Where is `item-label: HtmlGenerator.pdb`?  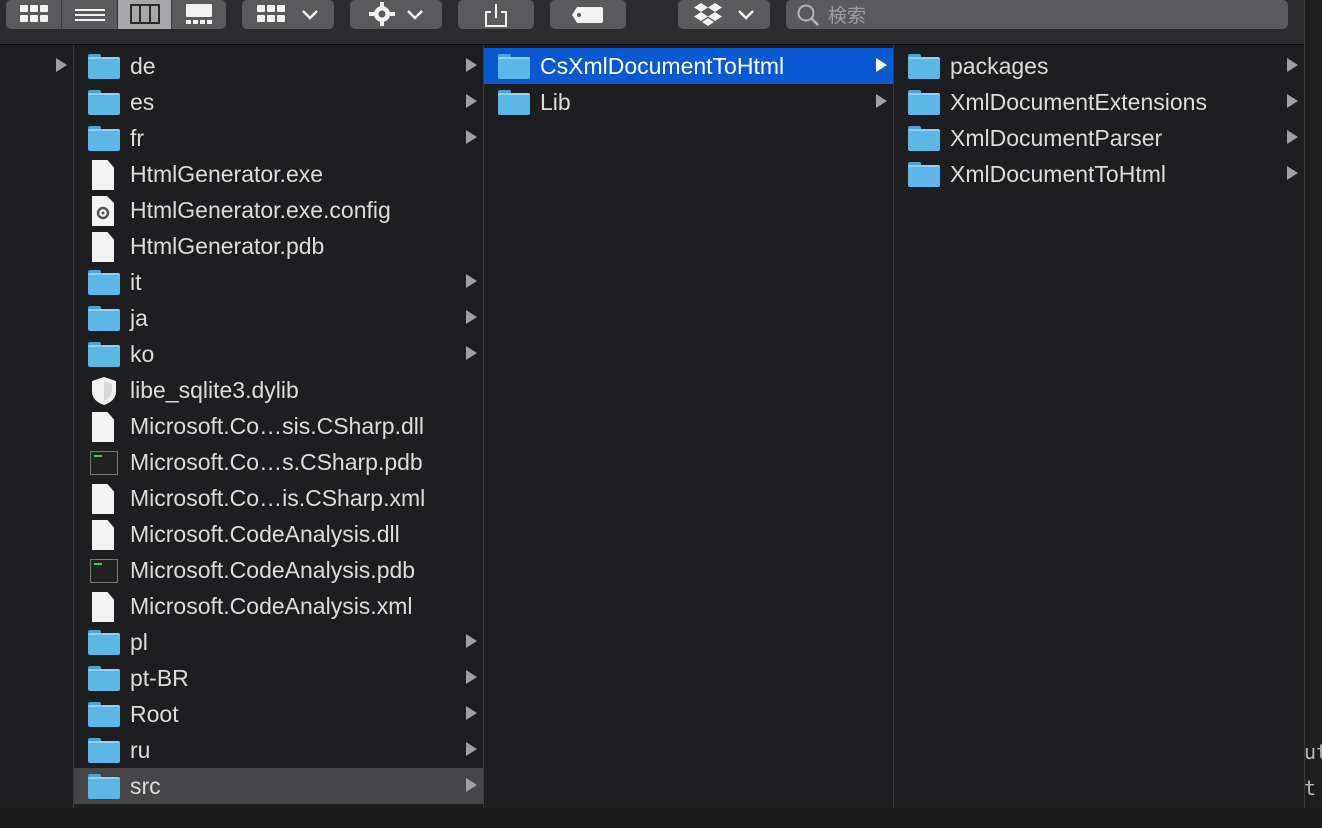 item-label: HtmlGenerator.pdb is located at coordinates (227, 246).